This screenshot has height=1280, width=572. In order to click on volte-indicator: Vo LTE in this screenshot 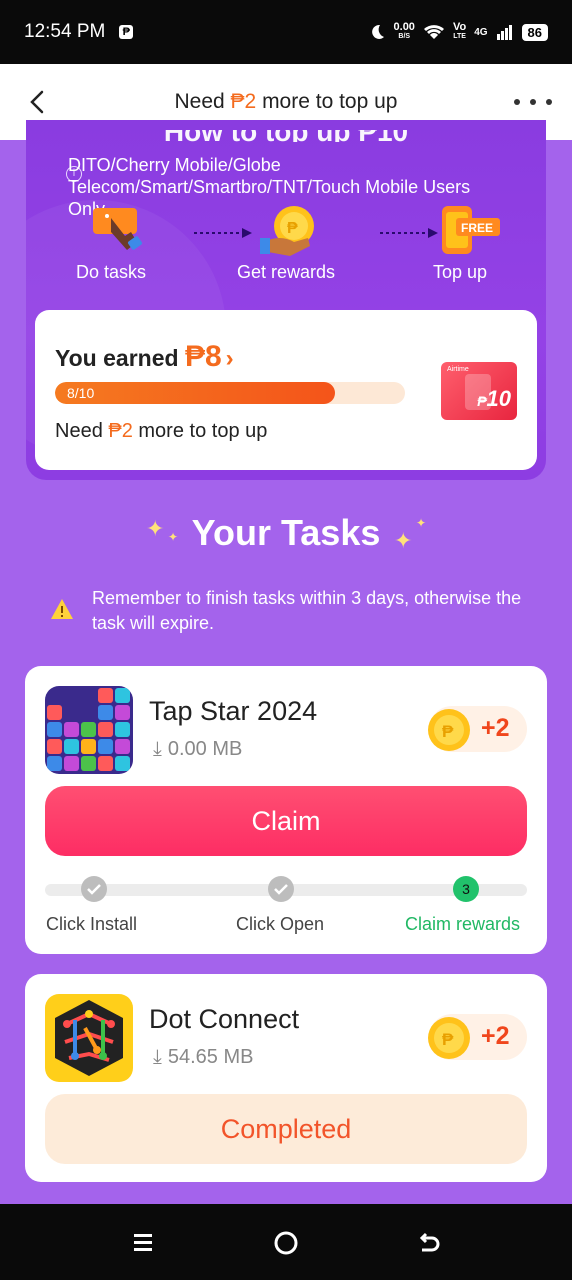, I will do `click(459, 31)`.